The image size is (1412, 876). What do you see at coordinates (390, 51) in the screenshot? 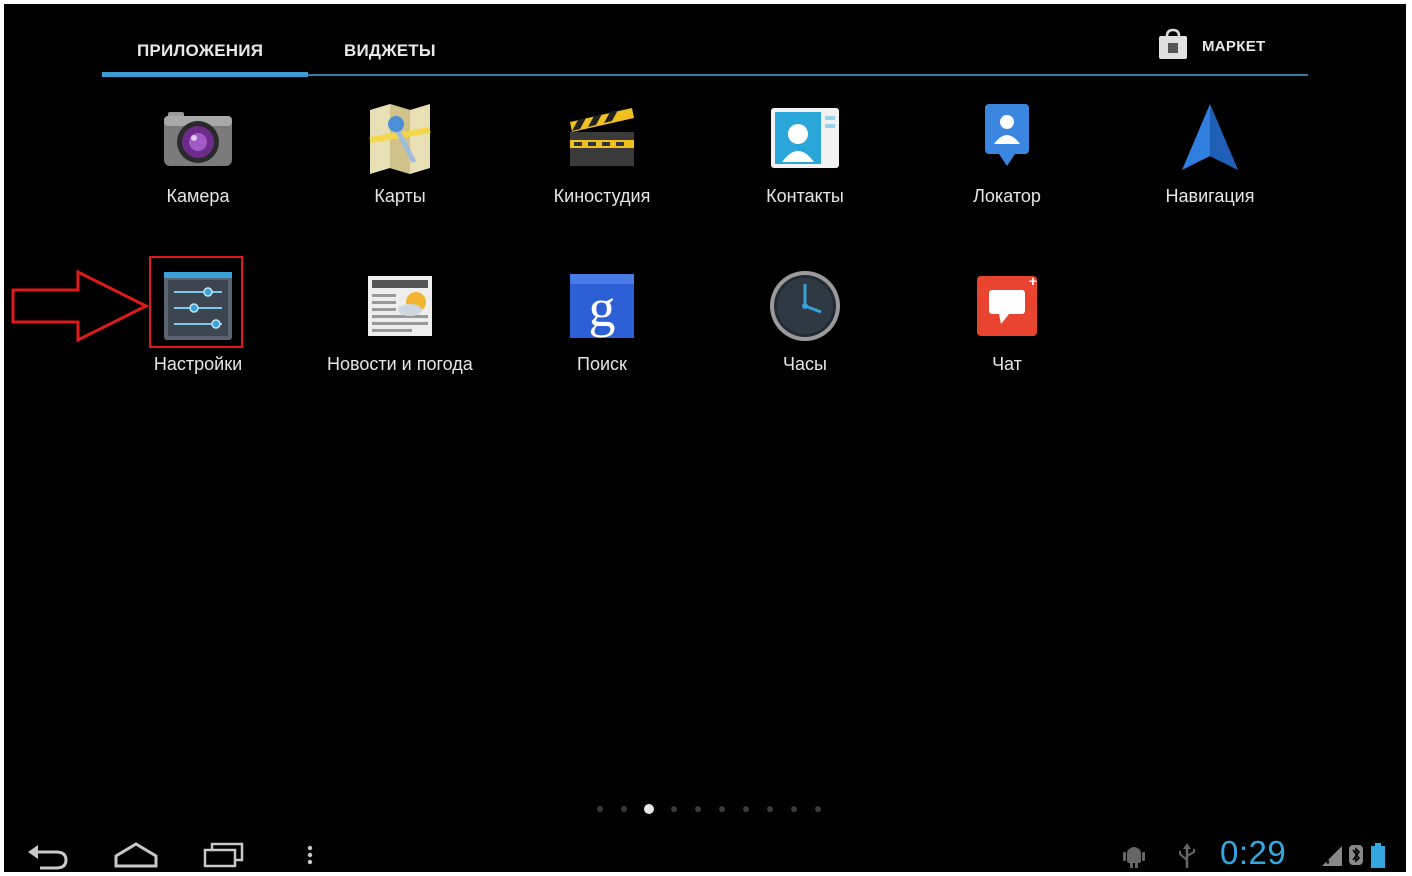
I see `tab-widgets: ВИДЖЕТЫ` at bounding box center [390, 51].